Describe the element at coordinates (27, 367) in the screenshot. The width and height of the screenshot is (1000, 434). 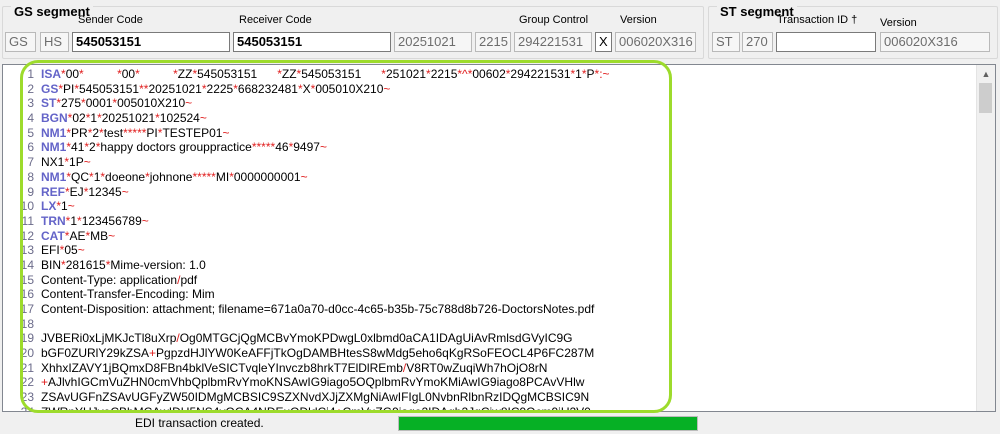
I see `line-number: 21` at that location.